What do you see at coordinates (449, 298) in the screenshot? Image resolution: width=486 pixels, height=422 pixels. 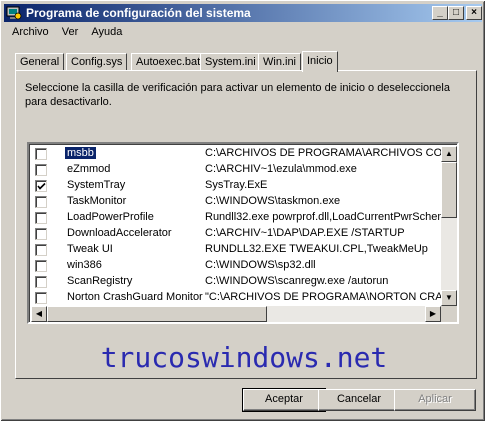 I see `scroll-down-arrow-icon: ▼` at bounding box center [449, 298].